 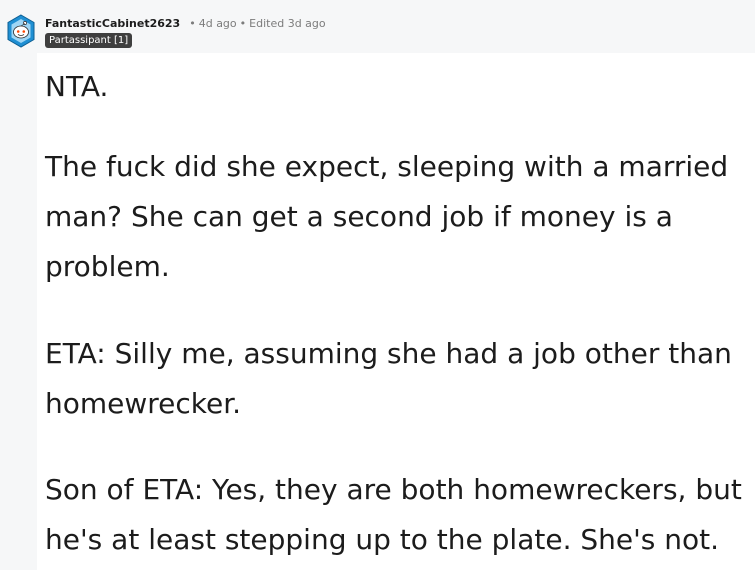 I want to click on user-flair: Partassipant [1], so click(x=89, y=40).